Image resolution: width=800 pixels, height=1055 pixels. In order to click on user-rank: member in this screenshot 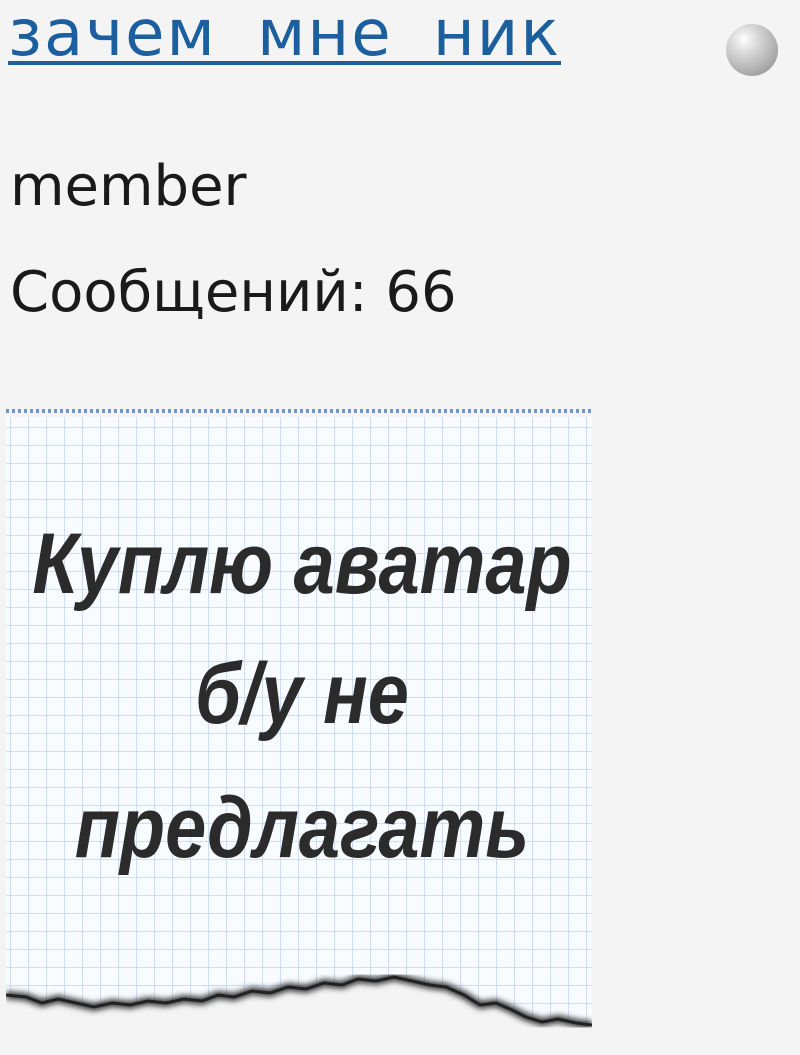, I will do `click(128, 186)`.